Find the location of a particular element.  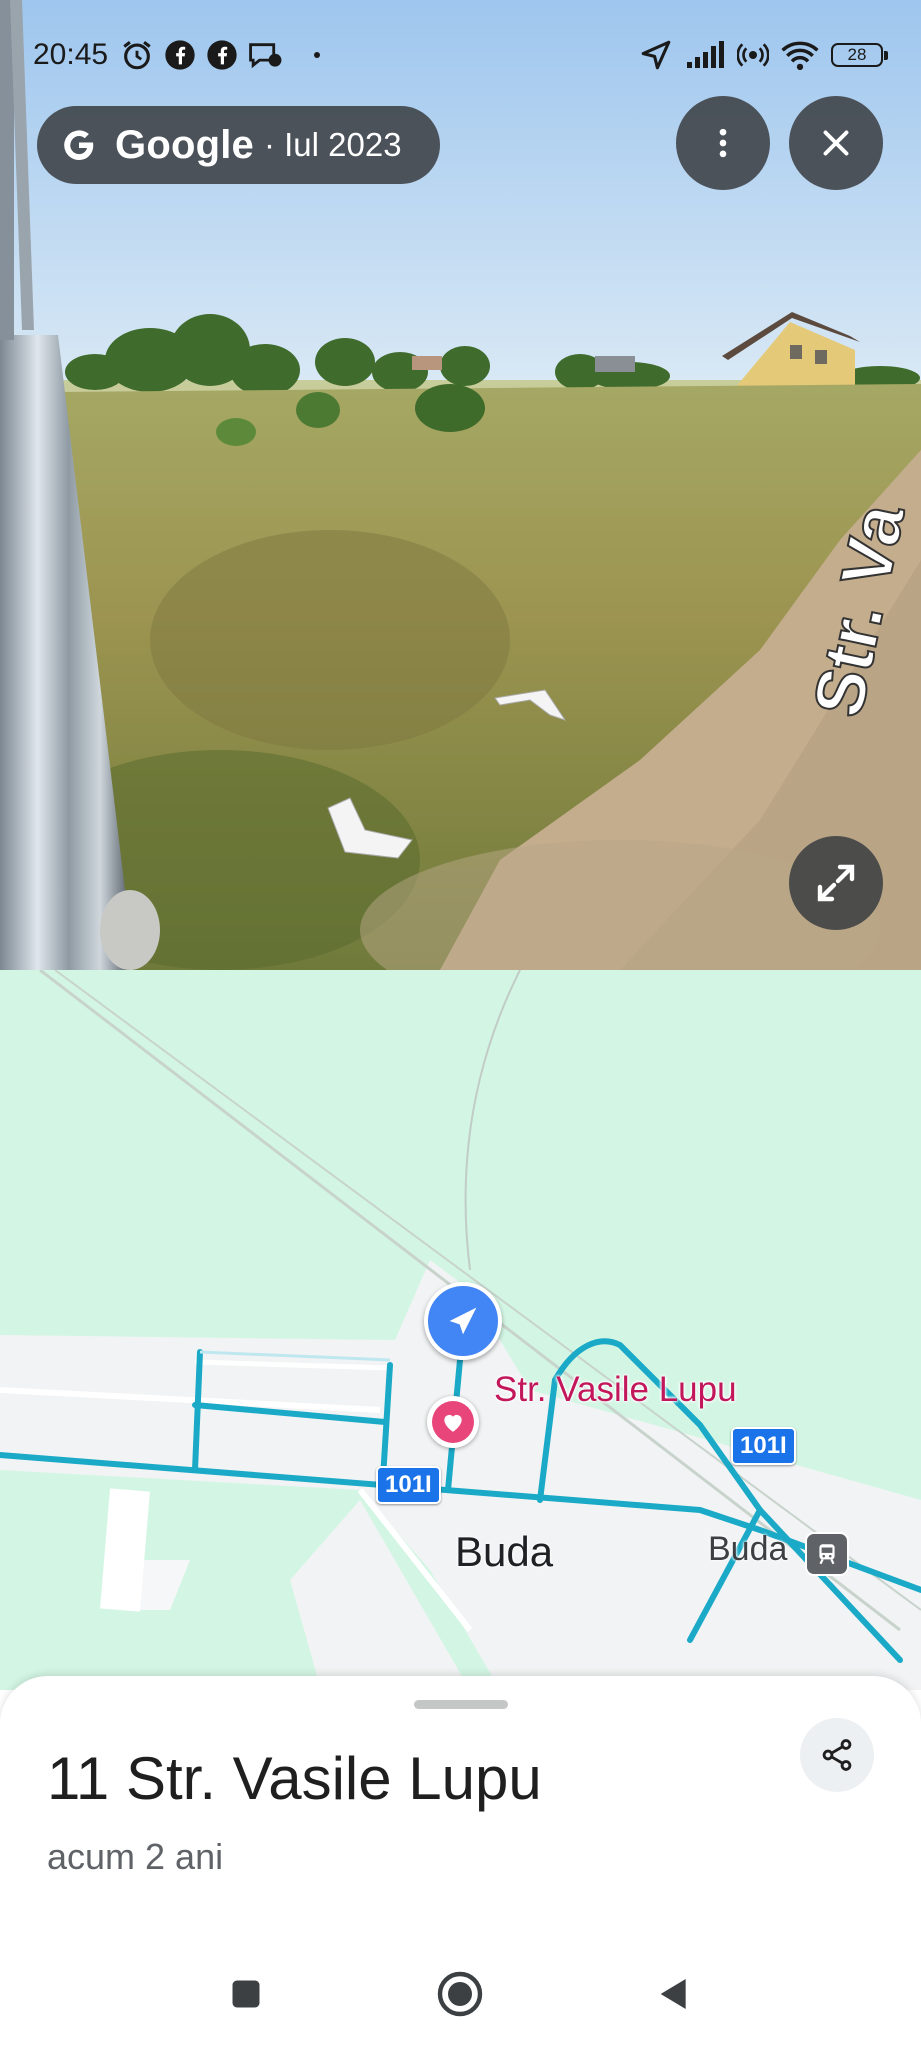

recent-apps-button is located at coordinates (246, 1994).